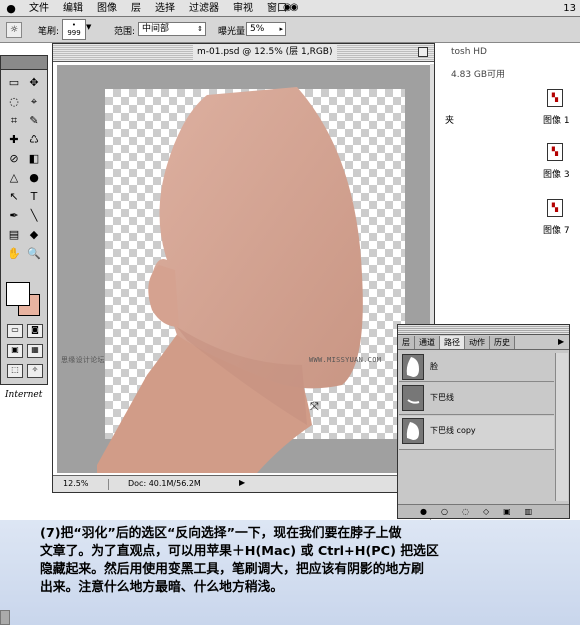 The width and height of the screenshot is (580, 625). Describe the element at coordinates (444, 511) in the screenshot. I see `stroke-path-icon: ○` at that location.